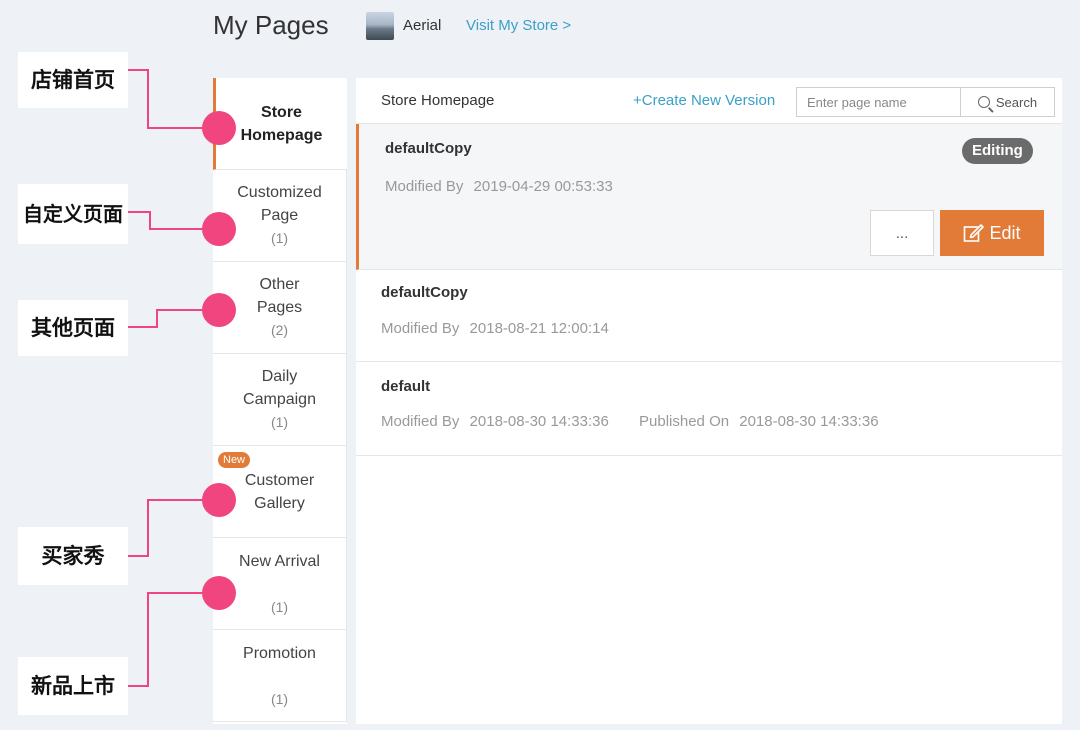 This screenshot has height=730, width=1080. Describe the element at coordinates (73, 556) in the screenshot. I see `annotation-label-customer-gallery: 买家秀` at that location.